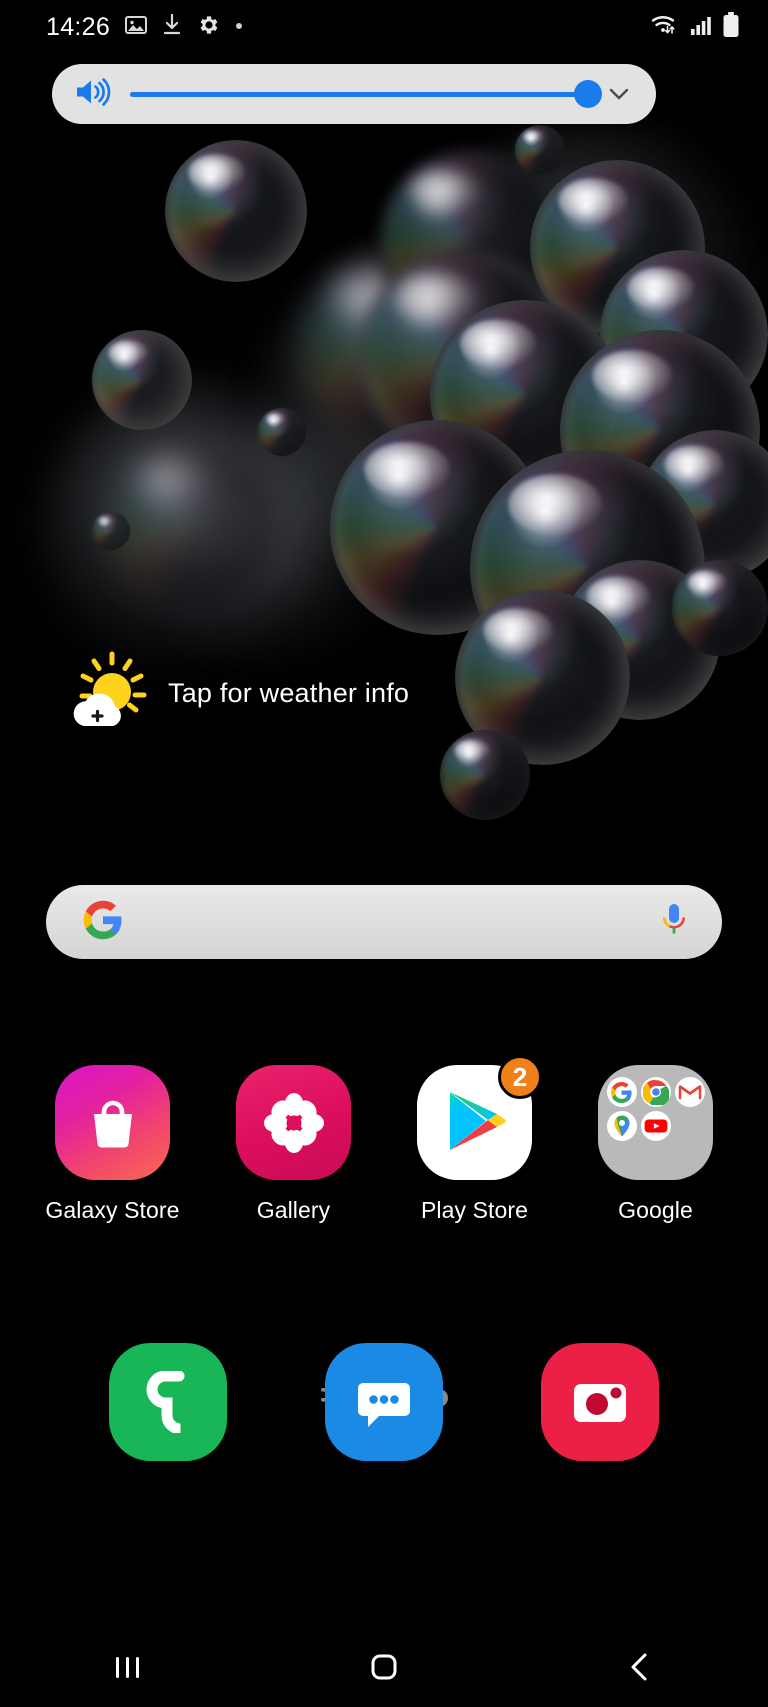 This screenshot has width=768, height=1707. Describe the element at coordinates (93, 94) in the screenshot. I see `volume-up-icon` at that location.